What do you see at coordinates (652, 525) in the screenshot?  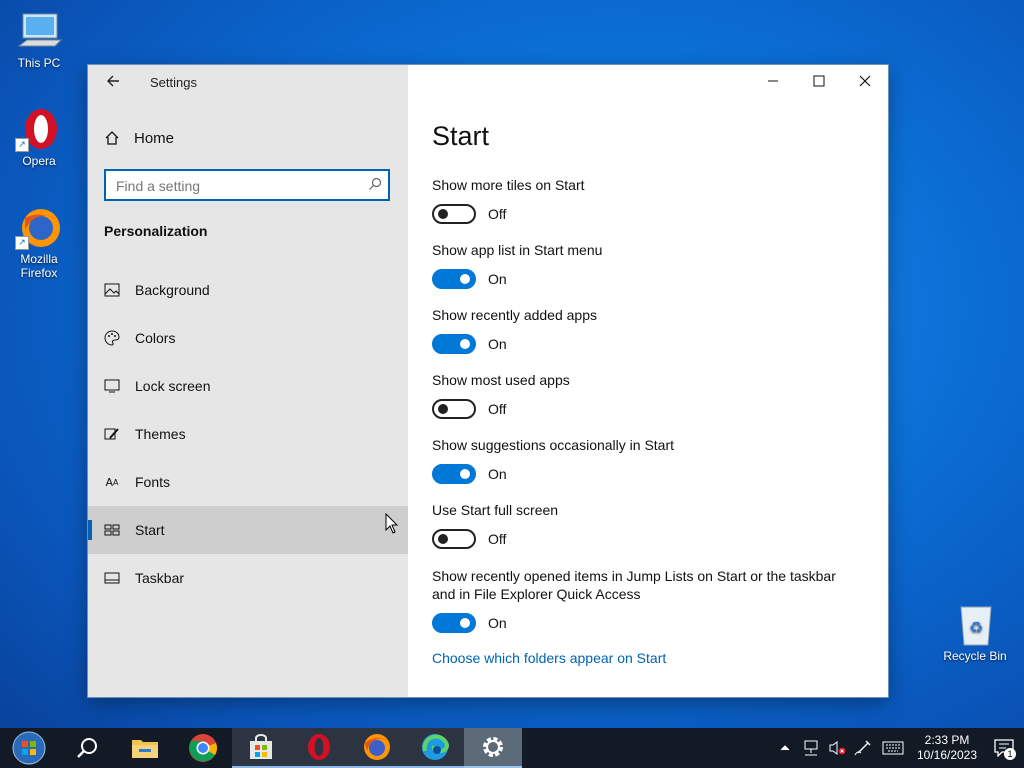 I see `setting-full-screen: Use Start full screen Off` at bounding box center [652, 525].